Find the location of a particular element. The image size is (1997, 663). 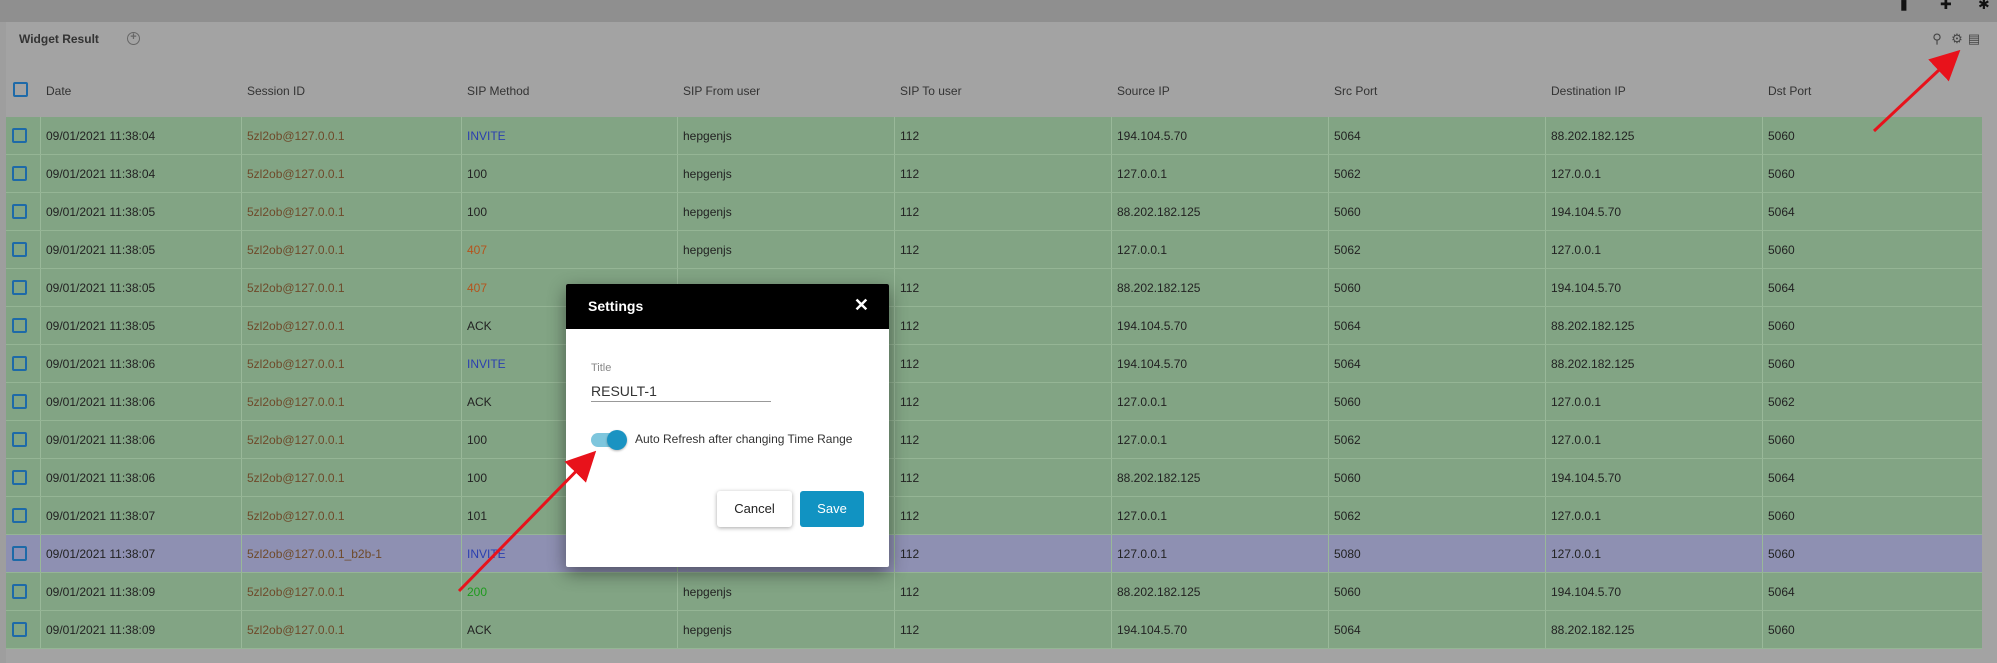

cell-date: 09/01/2021 11:38:06 is located at coordinates (101, 402).